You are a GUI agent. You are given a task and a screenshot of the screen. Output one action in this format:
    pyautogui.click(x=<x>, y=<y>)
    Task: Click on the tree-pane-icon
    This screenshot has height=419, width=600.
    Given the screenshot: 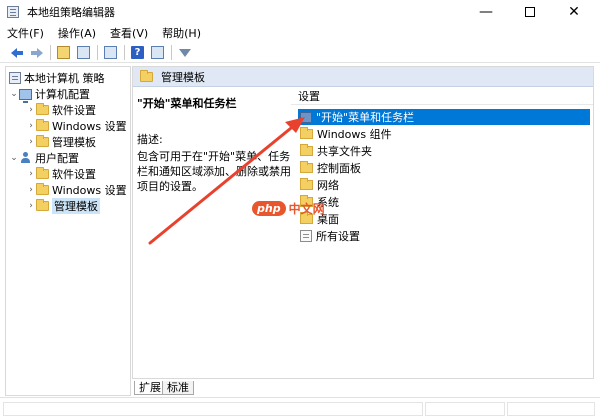 What is the action you would take?
    pyautogui.click(x=83, y=52)
    